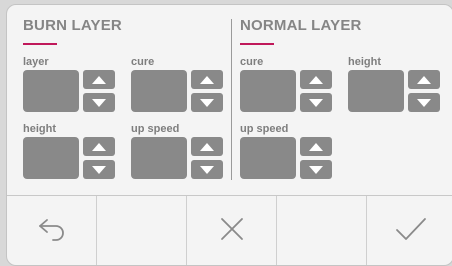 The width and height of the screenshot is (452, 266). I want to click on checkmark-icon, so click(411, 229).